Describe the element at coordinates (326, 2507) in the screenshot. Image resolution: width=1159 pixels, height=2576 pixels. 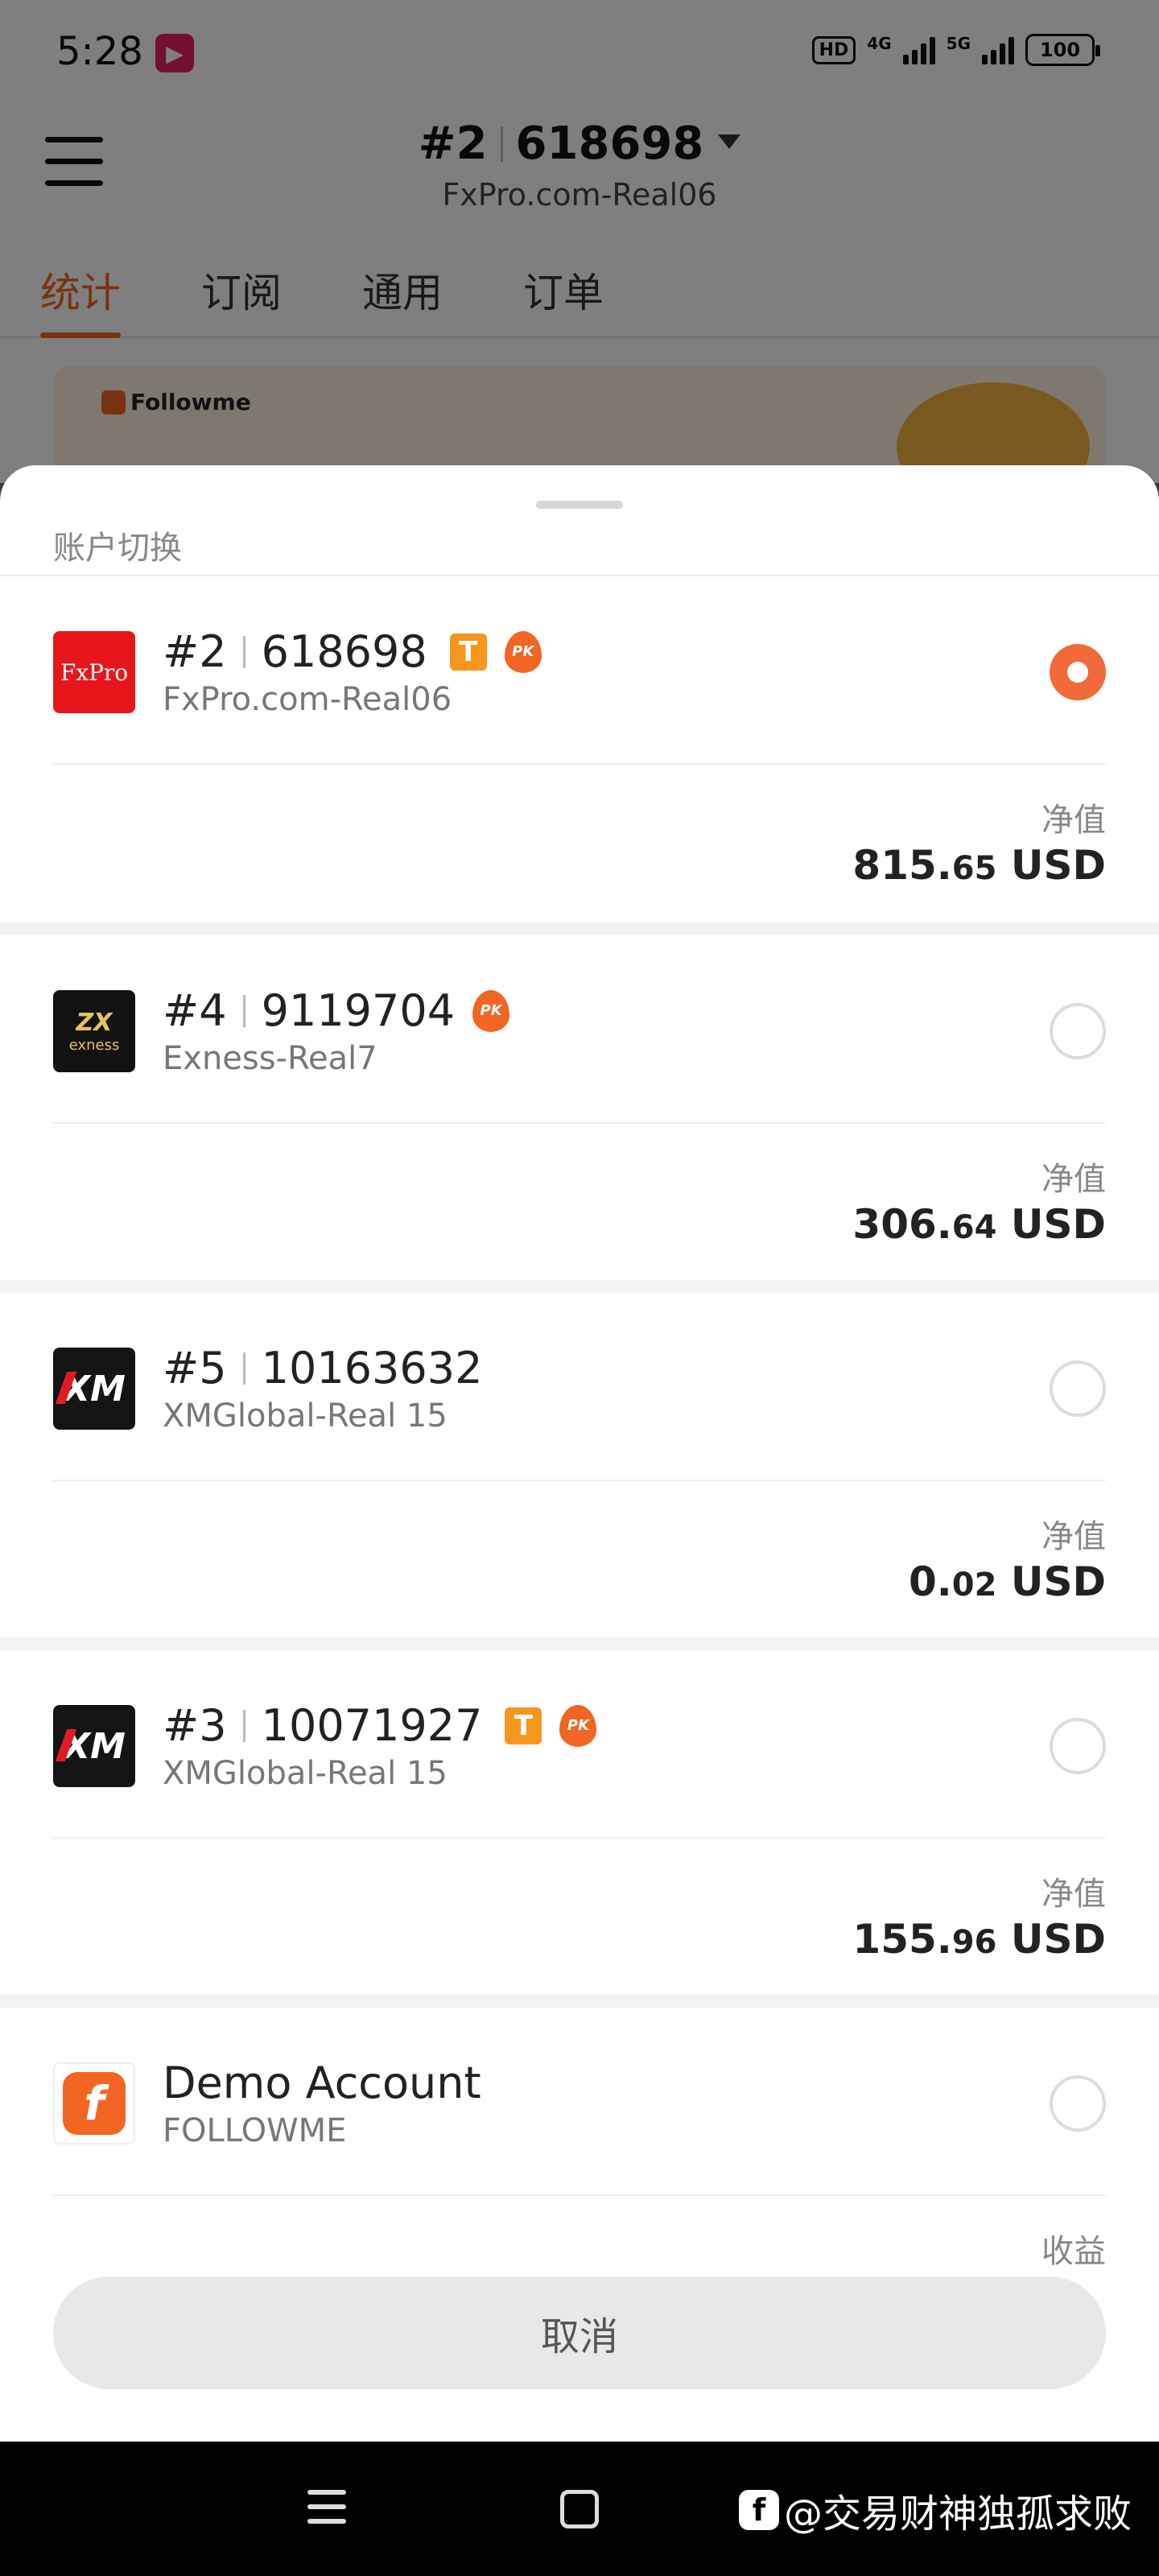
I see `recent-apps-icon` at that location.